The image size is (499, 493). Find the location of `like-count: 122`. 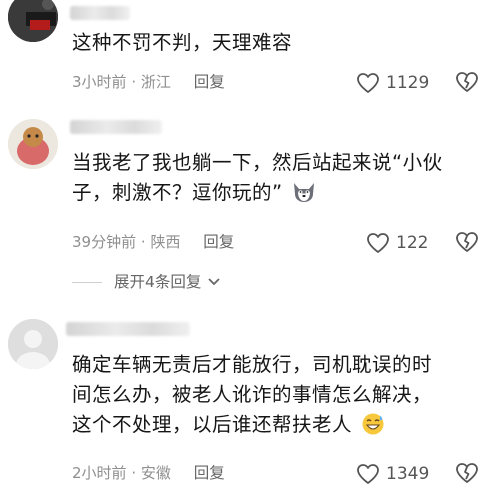

like-count: 122 is located at coordinates (412, 243).